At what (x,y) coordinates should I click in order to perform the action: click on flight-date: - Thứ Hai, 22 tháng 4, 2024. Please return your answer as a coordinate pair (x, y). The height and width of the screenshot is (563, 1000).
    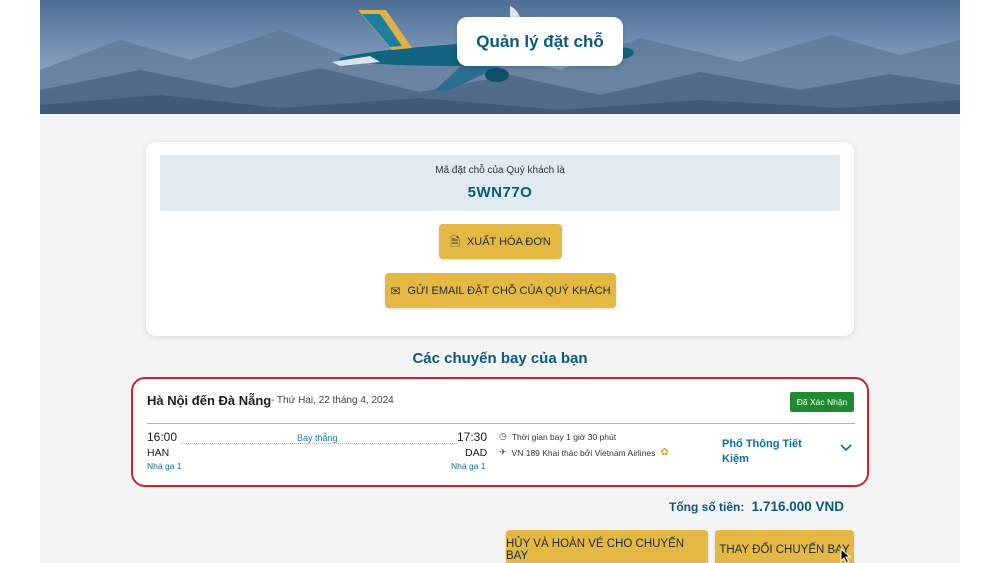
    Looking at the image, I should click on (332, 400).